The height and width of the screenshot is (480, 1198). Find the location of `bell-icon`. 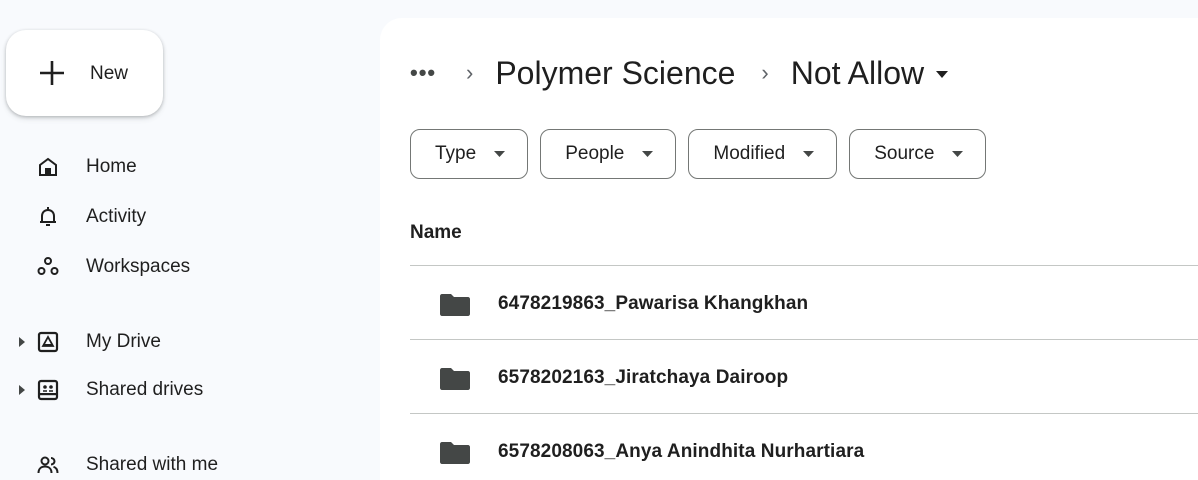

bell-icon is located at coordinates (48, 216).